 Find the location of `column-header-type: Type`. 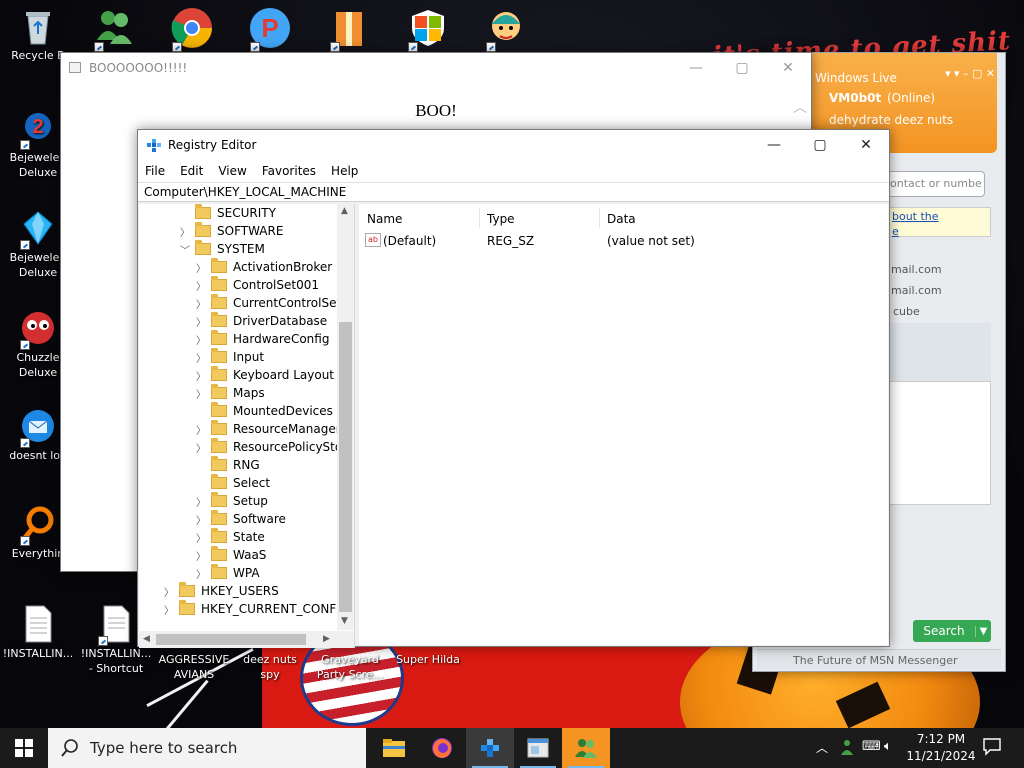

column-header-type: Type is located at coordinates (501, 219).